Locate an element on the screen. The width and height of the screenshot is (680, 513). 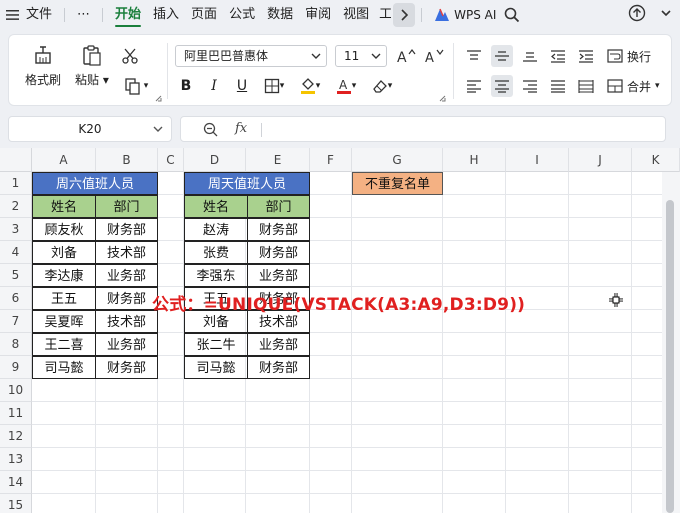
column-header-d: D is located at coordinates (215, 160).